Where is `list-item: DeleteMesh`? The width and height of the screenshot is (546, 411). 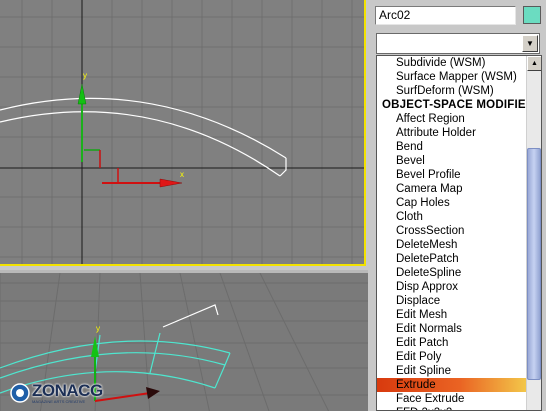
list-item: DeleteMesh is located at coordinates (452, 245).